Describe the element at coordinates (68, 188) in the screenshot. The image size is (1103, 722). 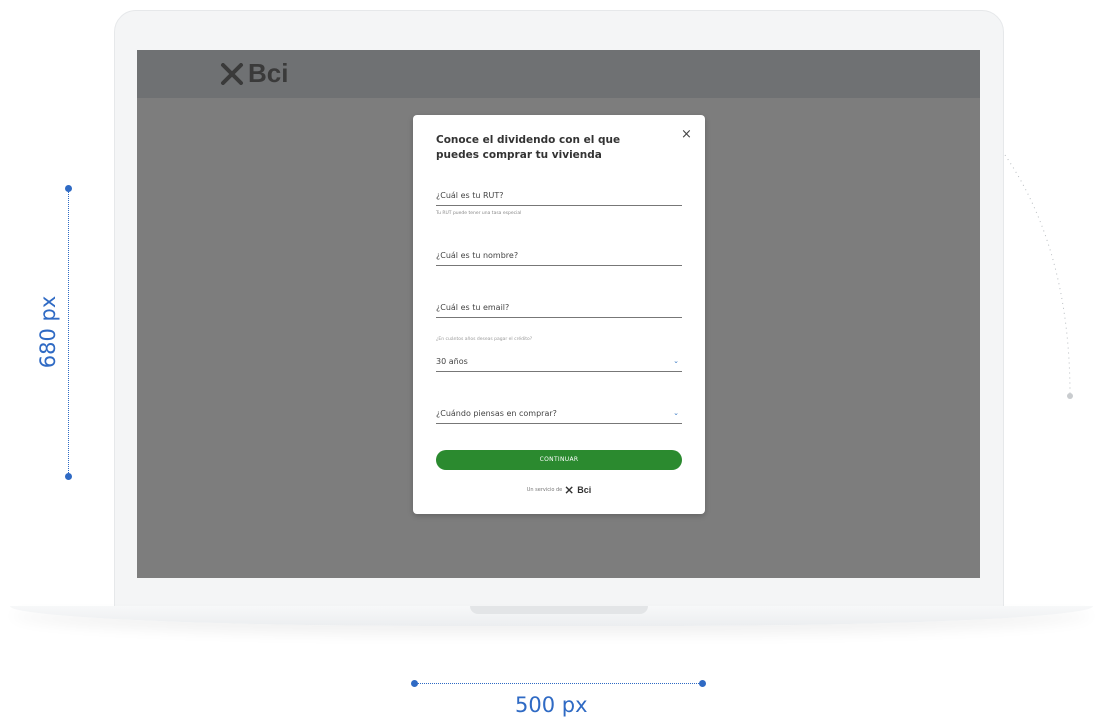
I see `height-dimension-dot-top` at that location.